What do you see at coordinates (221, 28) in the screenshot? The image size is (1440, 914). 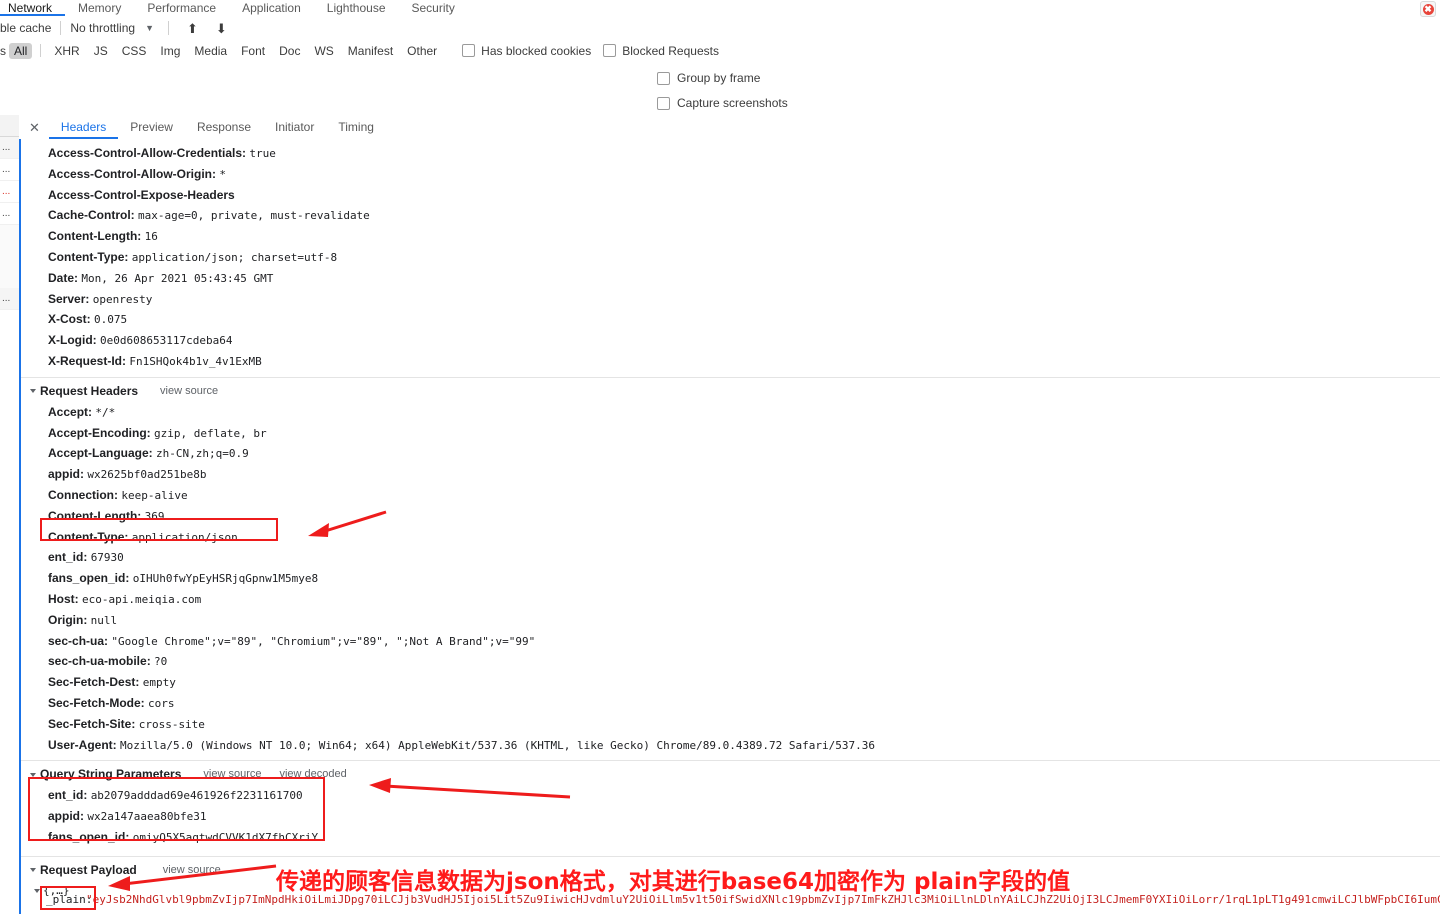 I see `download-arrow-icon: ⬇` at bounding box center [221, 28].